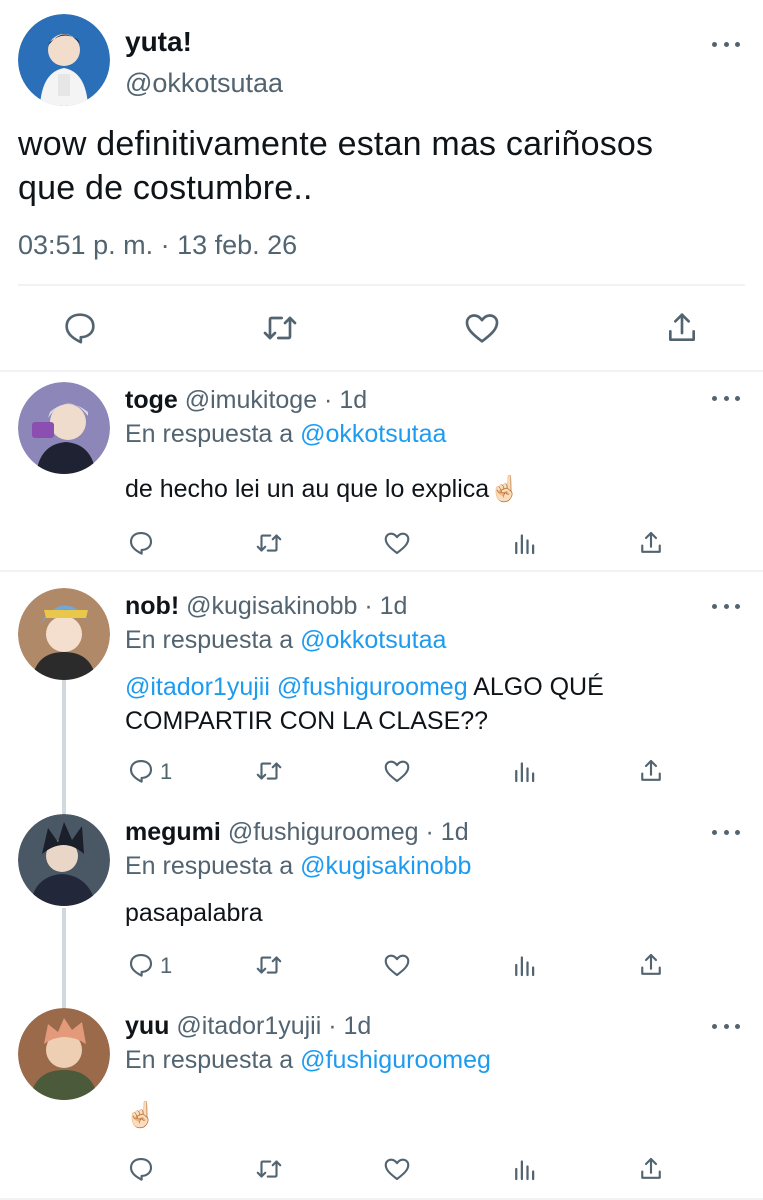  What do you see at coordinates (165, 188) in the screenshot?
I see `tweet-text-line2: que de costumbre..` at bounding box center [165, 188].